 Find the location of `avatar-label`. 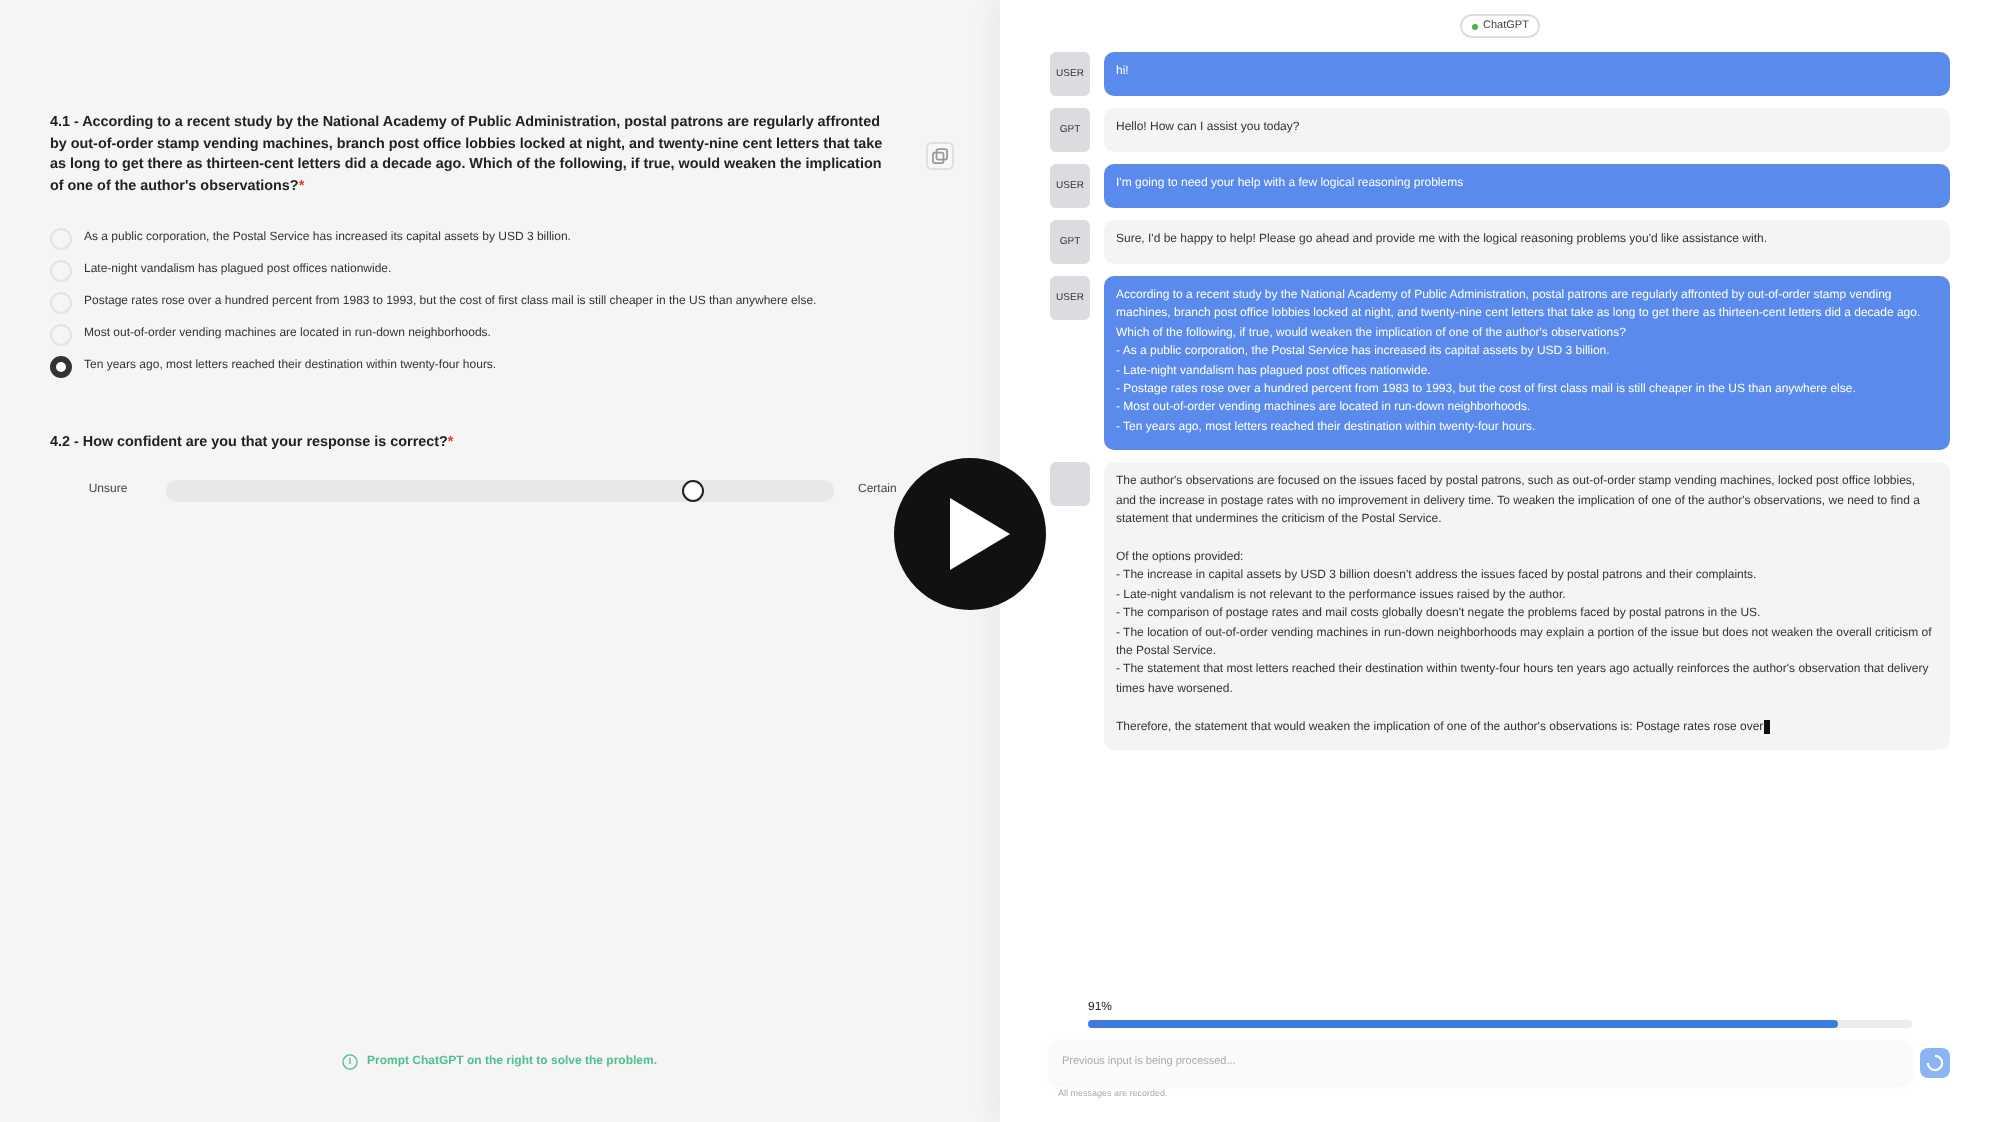

avatar-label is located at coordinates (1070, 484).